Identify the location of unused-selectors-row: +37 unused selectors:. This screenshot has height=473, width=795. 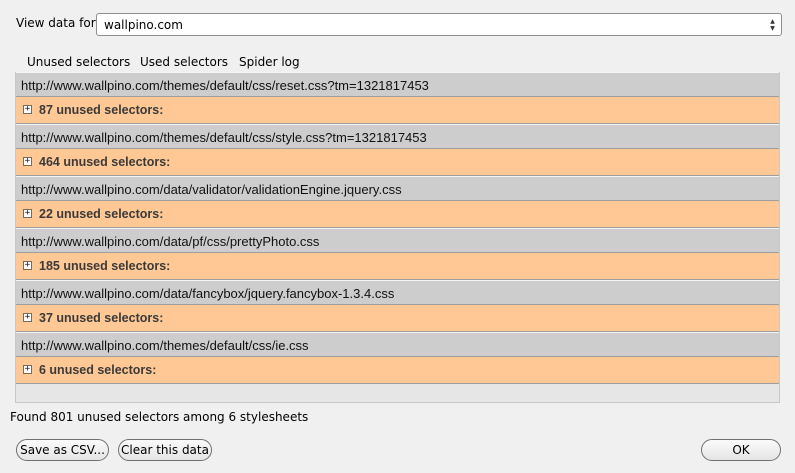
(397, 318).